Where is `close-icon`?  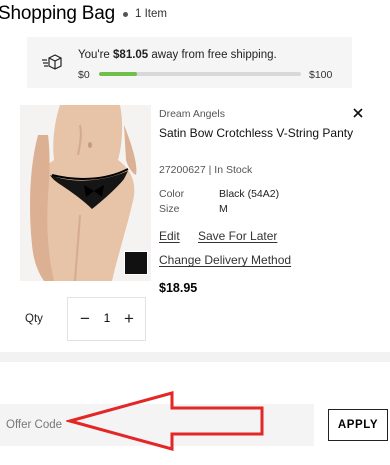 close-icon is located at coordinates (358, 113).